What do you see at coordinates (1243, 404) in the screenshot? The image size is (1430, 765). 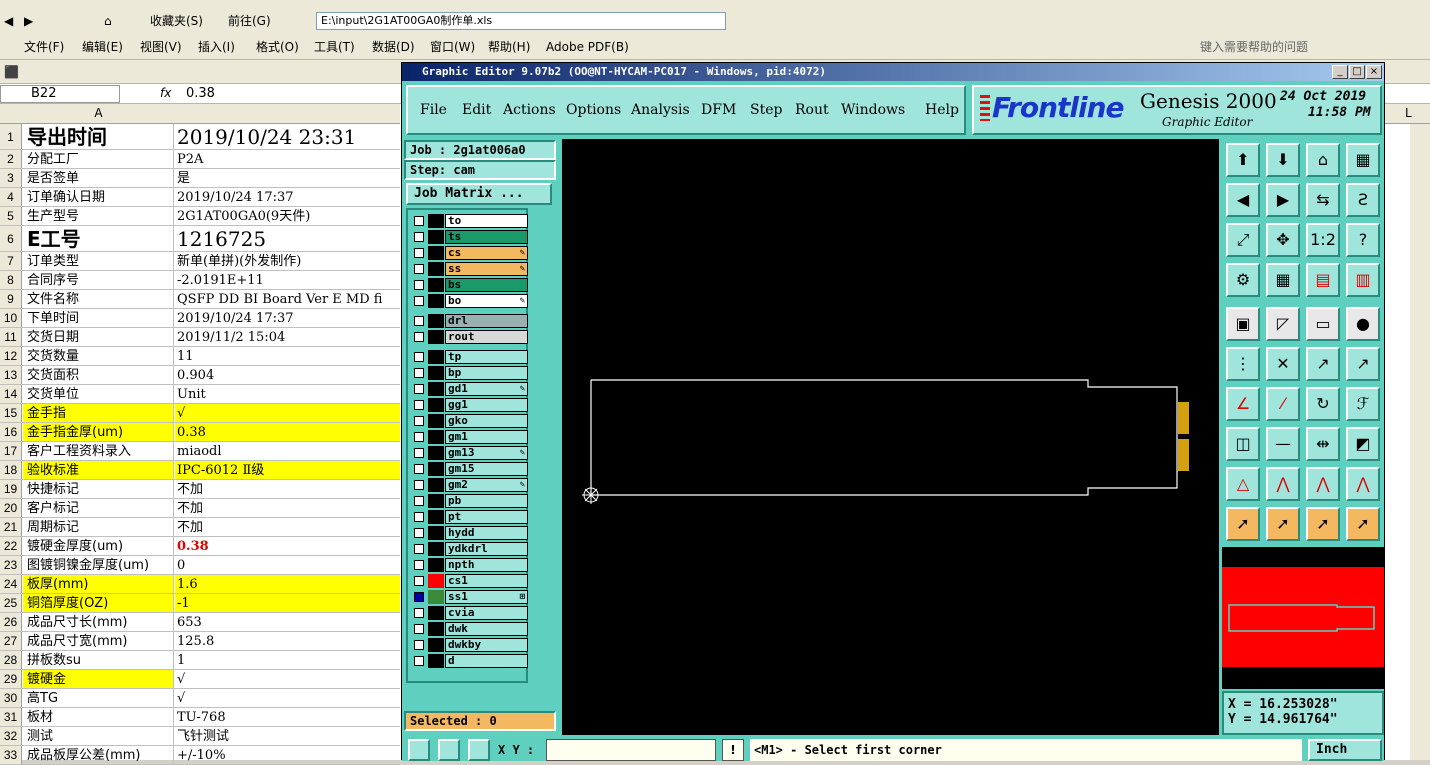 I see `angle-red-icon: ∠` at bounding box center [1243, 404].